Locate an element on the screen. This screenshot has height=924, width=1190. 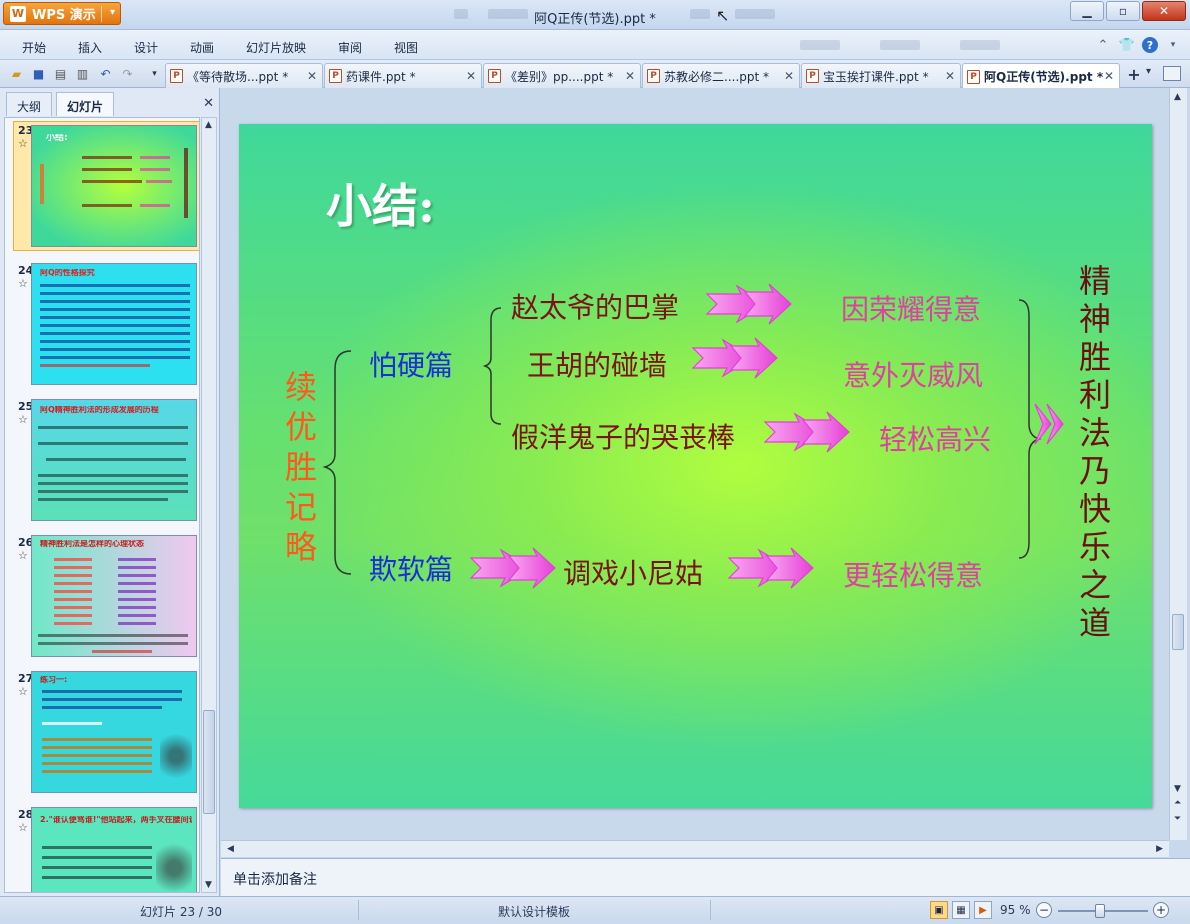
tab-outline: 大纲 is located at coordinates (29, 104).